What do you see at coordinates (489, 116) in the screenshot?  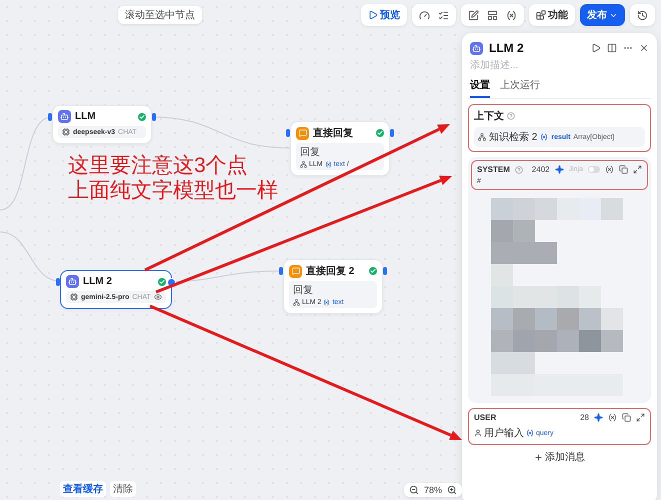 I see `section-label: 上下文` at bounding box center [489, 116].